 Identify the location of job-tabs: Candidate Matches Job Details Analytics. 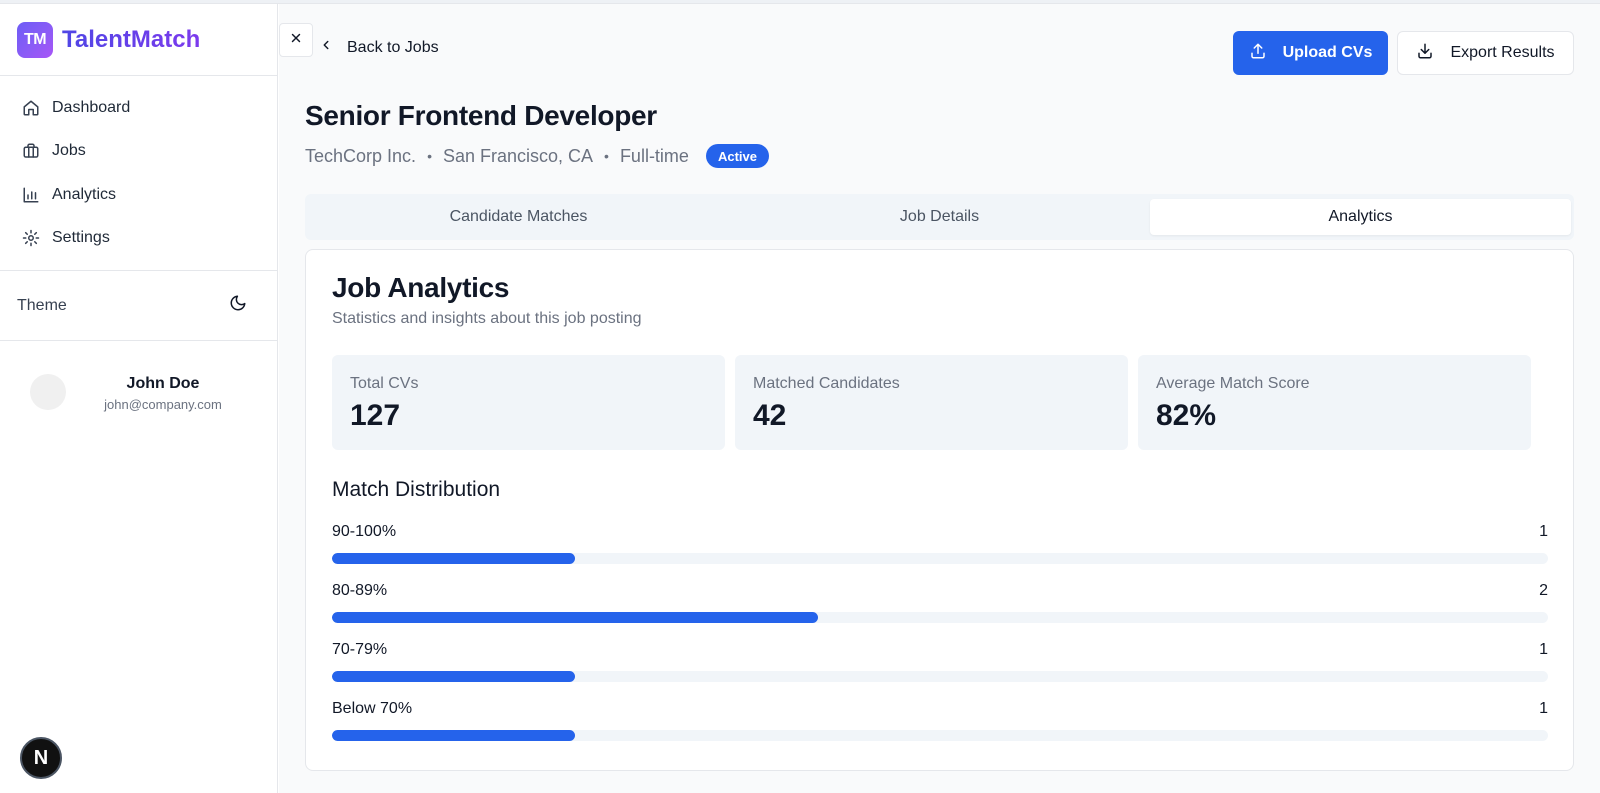
(939, 217).